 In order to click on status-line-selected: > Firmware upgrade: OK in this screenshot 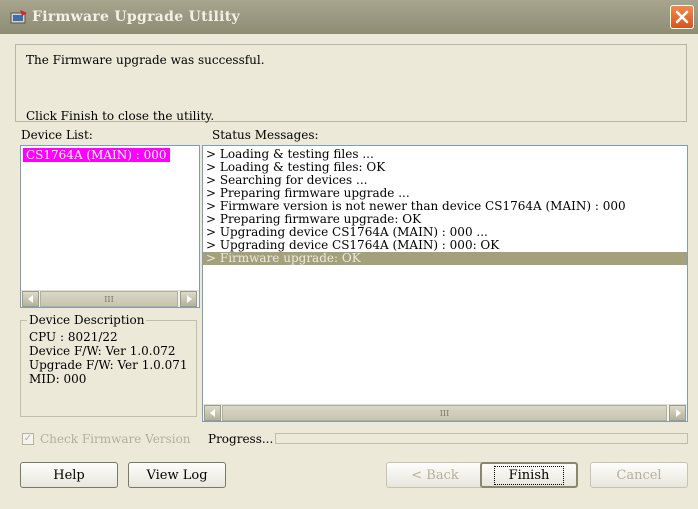, I will do `click(445, 258)`.